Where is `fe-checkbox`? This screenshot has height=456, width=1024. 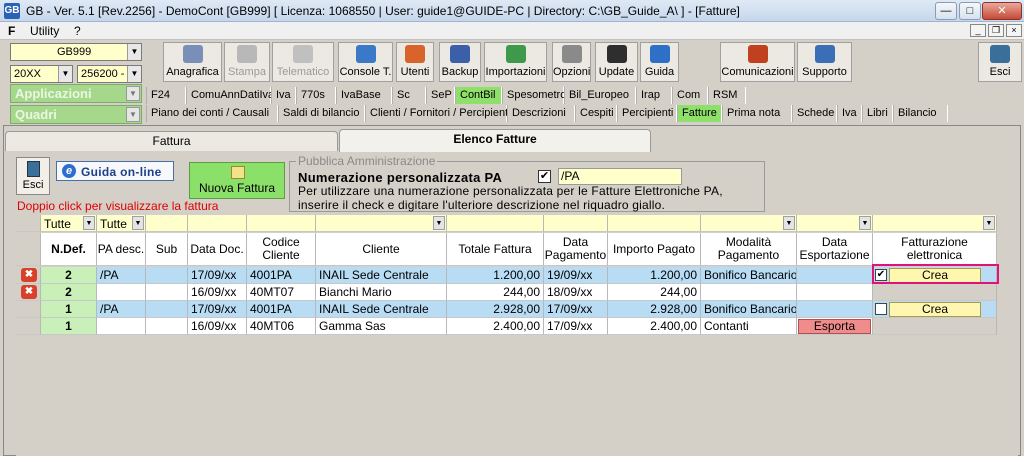 fe-checkbox is located at coordinates (881, 309).